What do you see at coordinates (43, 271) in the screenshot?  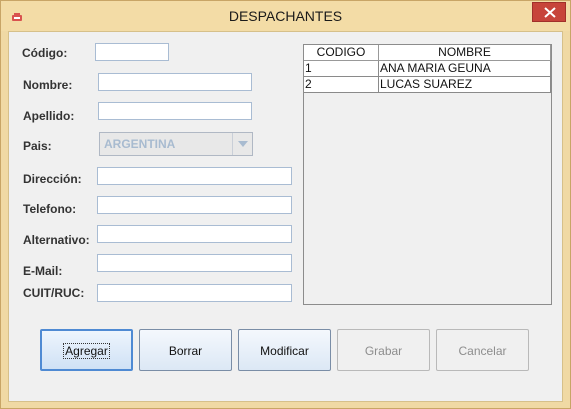 I see `email-label: E-Mail:` at bounding box center [43, 271].